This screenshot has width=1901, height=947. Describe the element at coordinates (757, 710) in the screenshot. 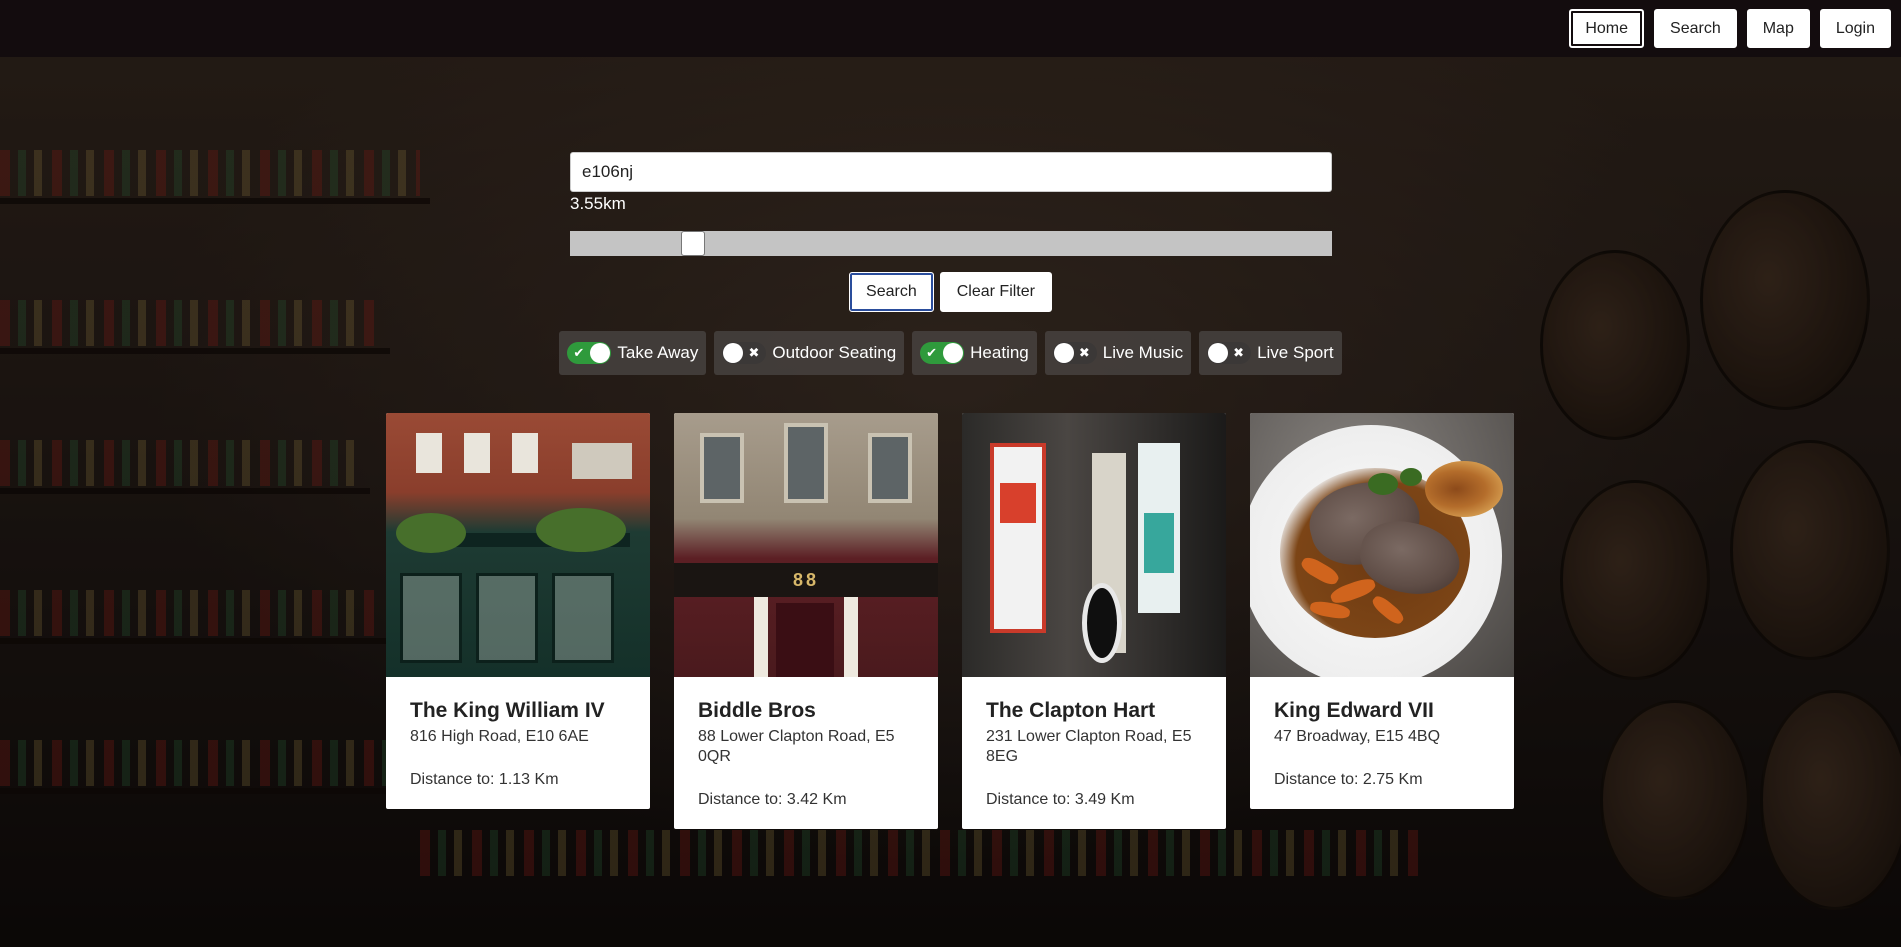

I see `pub-name: Biddle Bros` at that location.